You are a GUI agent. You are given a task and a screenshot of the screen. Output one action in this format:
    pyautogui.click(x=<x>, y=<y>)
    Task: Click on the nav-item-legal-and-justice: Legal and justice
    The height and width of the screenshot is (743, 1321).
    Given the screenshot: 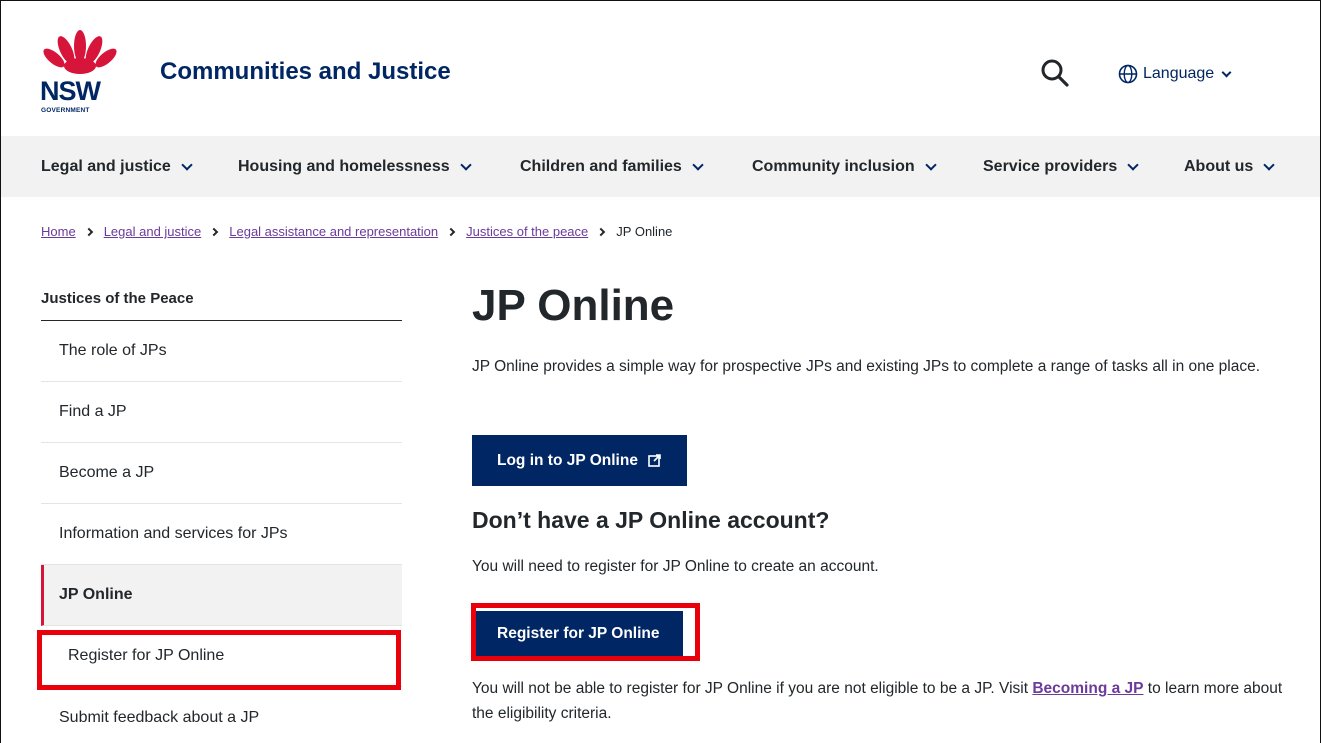 What is the action you would take?
    pyautogui.click(x=117, y=166)
    